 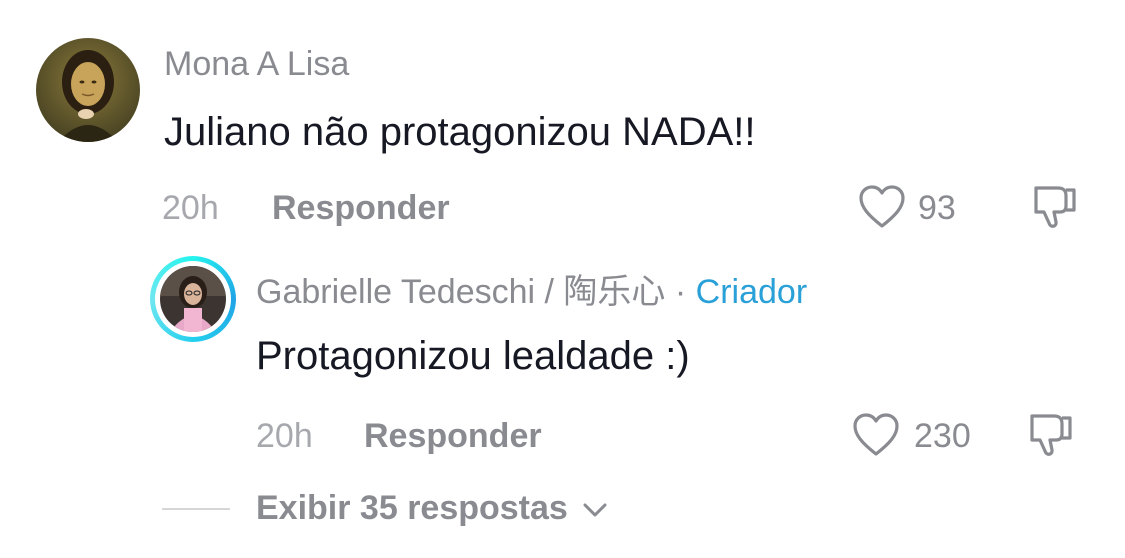 I want to click on reply-like-button, so click(x=876, y=435).